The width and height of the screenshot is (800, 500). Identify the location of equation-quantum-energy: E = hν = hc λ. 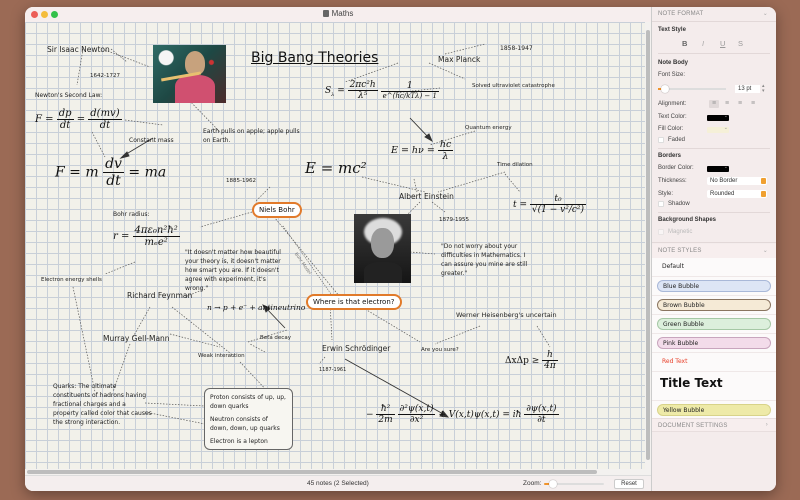
(422, 150).